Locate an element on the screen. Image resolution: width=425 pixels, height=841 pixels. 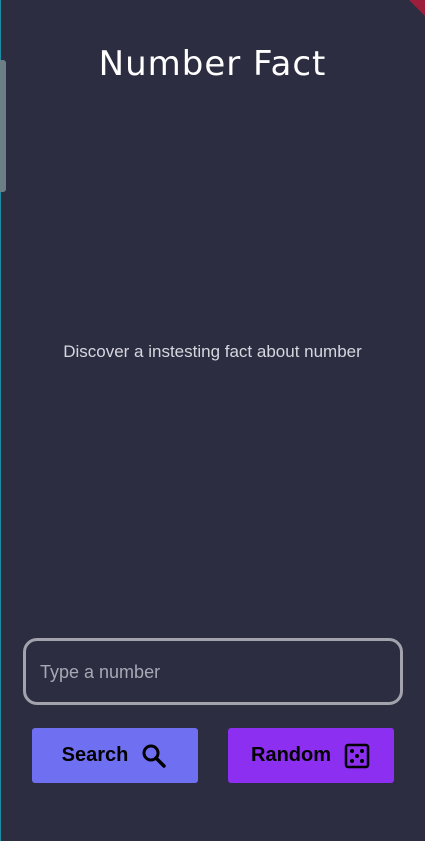
fact-message: Discover a instesting fact about number is located at coordinates (212, 351).